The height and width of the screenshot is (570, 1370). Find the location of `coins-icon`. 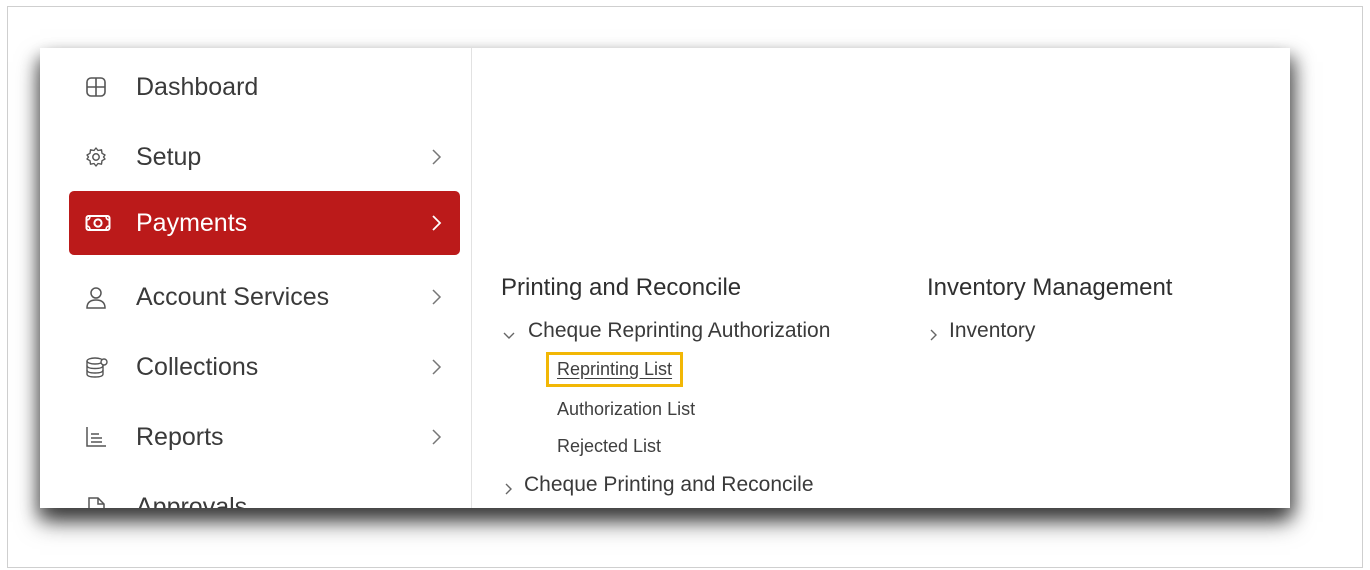

coins-icon is located at coordinates (96, 367).